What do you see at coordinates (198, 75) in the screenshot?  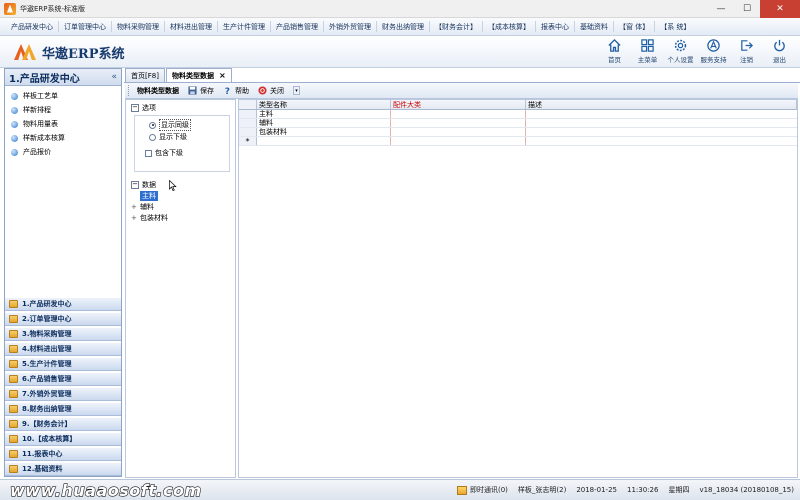 I see `tab-material-type-data: 物料类型数据 ×` at bounding box center [198, 75].